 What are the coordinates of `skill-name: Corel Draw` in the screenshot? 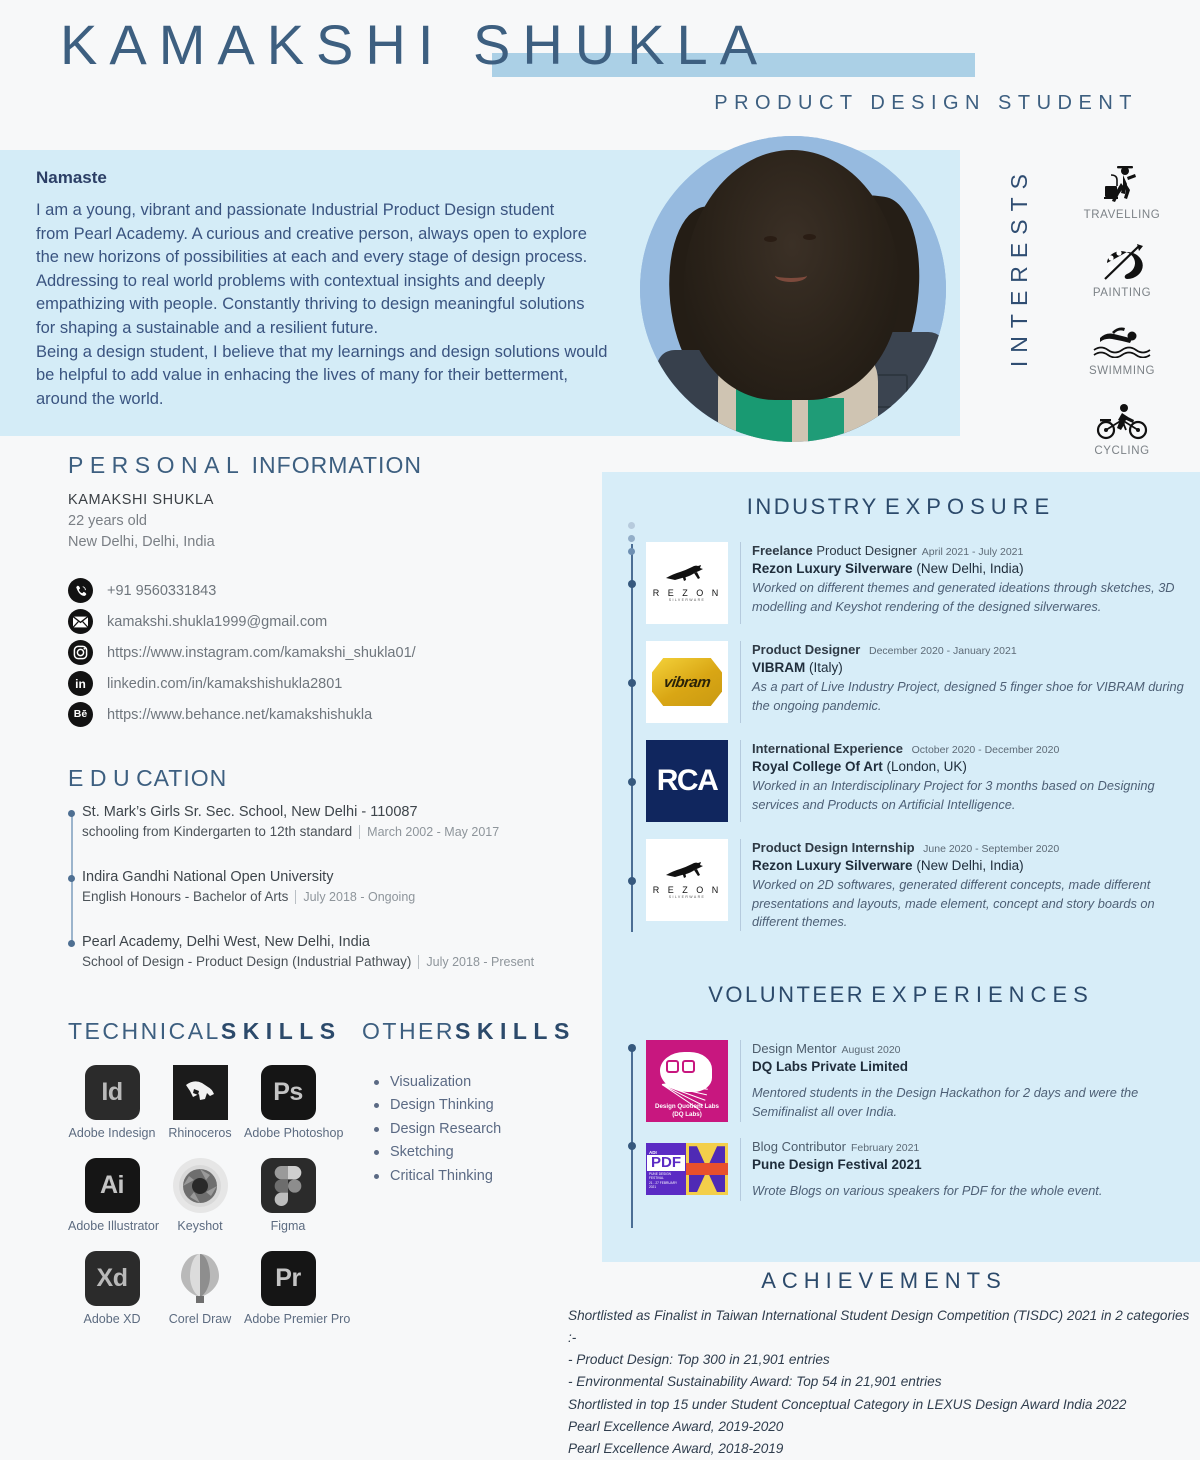 It's located at (200, 1319).